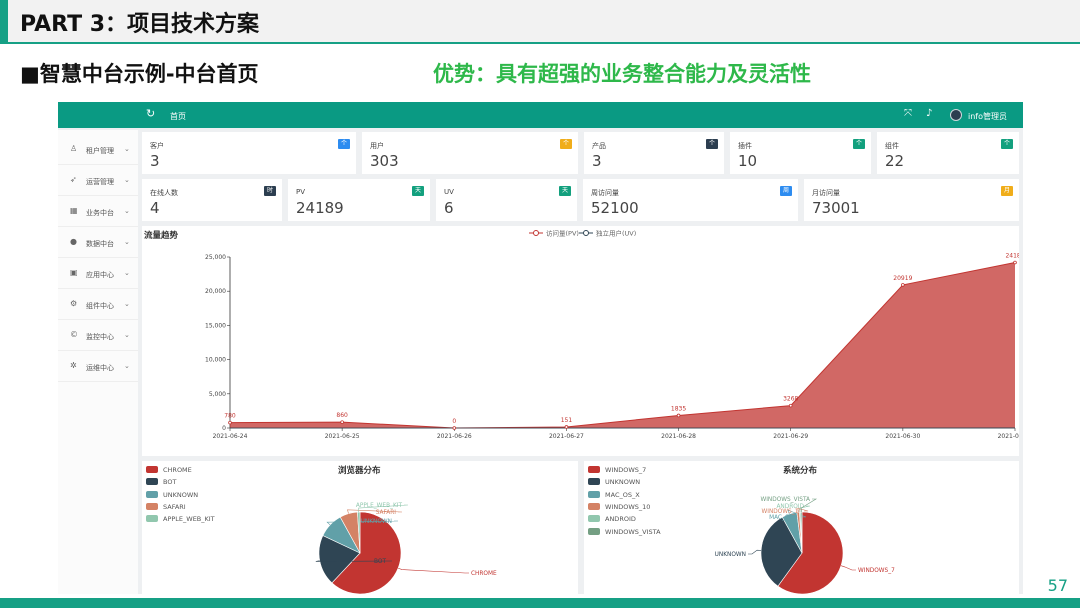 This screenshot has height=608, width=1080. Describe the element at coordinates (224, 428) in the screenshot. I see `y-tick-label: 0` at that location.